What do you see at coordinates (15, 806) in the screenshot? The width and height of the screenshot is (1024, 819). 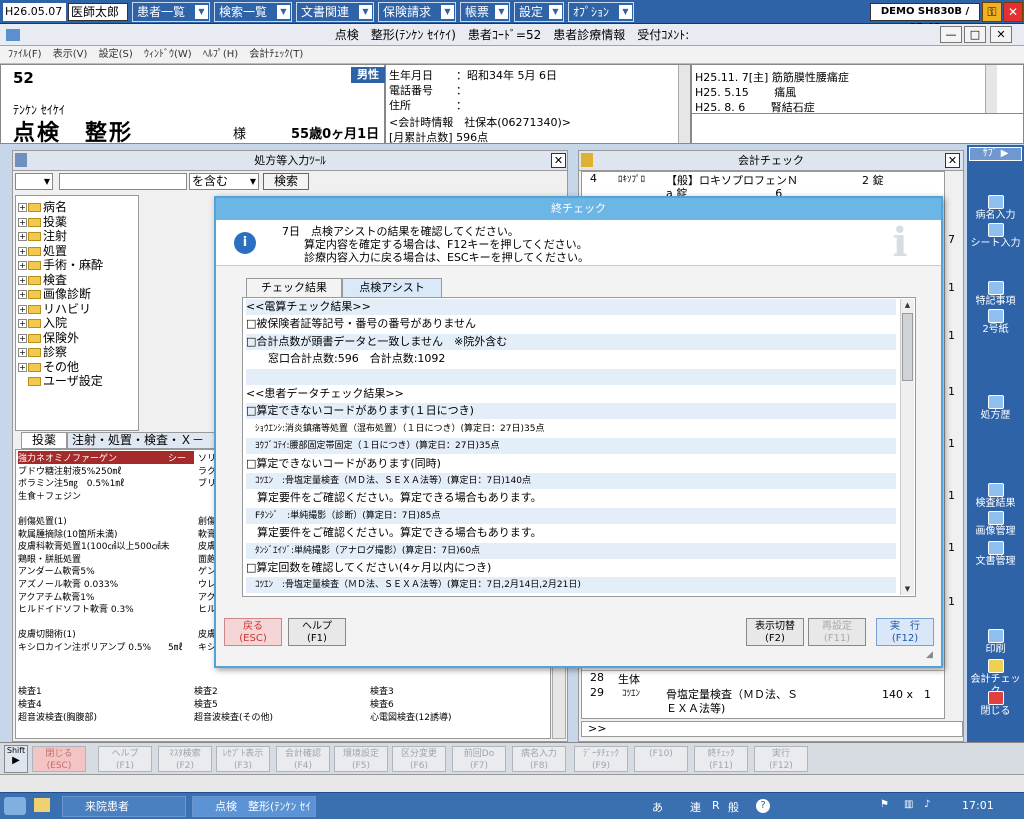 I see `start-icon` at bounding box center [15, 806].